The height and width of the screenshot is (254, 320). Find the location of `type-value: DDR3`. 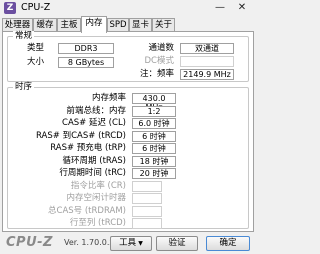

type-value: DDR3 is located at coordinates (86, 48).